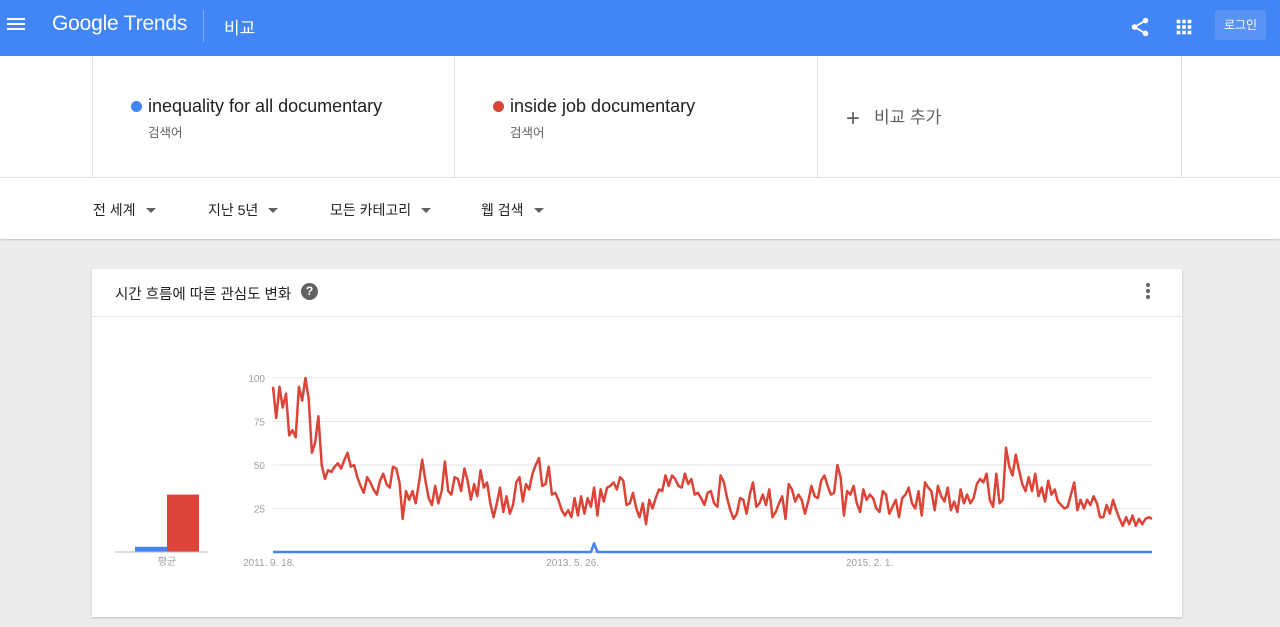  What do you see at coordinates (640, 208) in the screenshot?
I see `filter-bar: 전 세계 지난 5년 모든 카테고리 웹 검색` at bounding box center [640, 208].